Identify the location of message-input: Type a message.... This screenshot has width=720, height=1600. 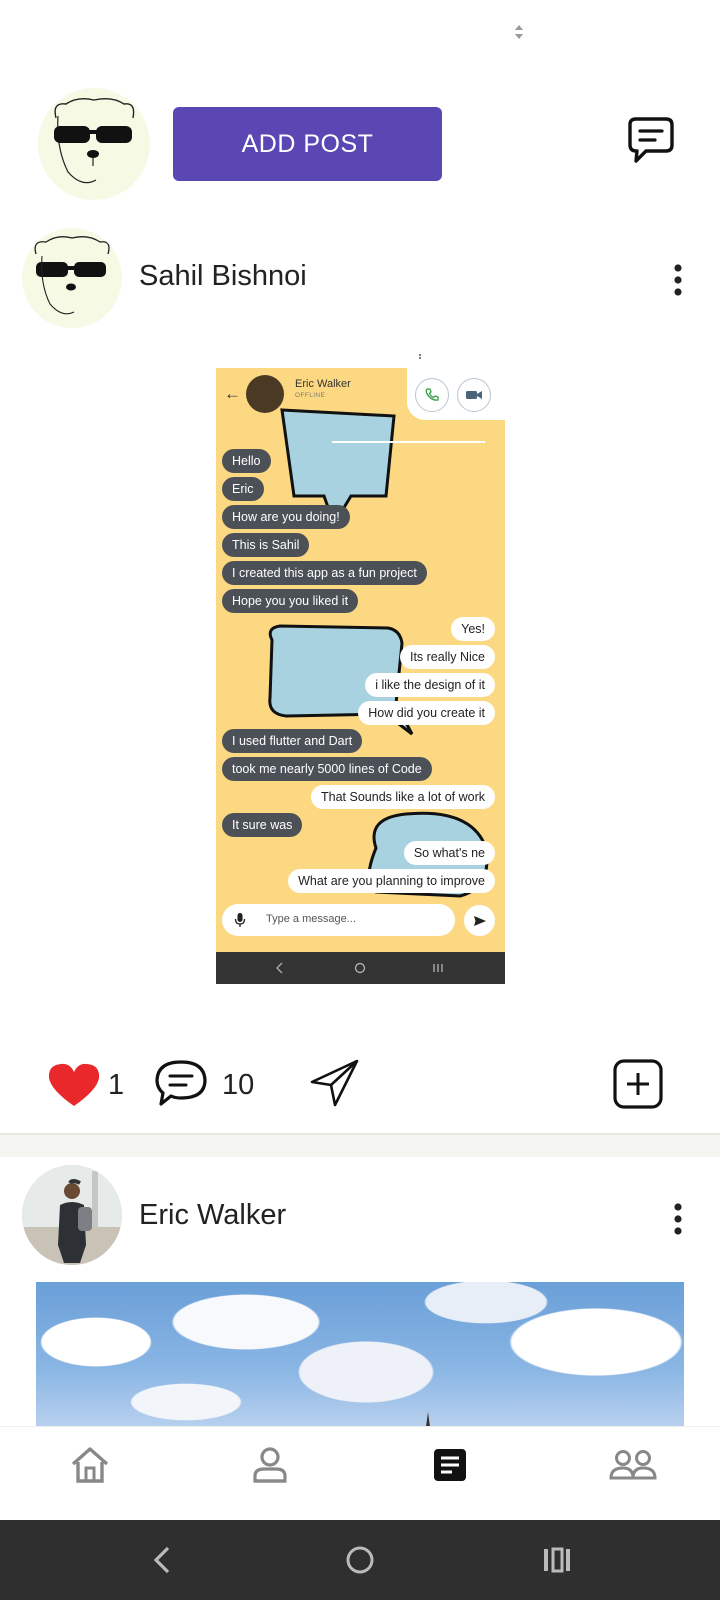
(338, 920).